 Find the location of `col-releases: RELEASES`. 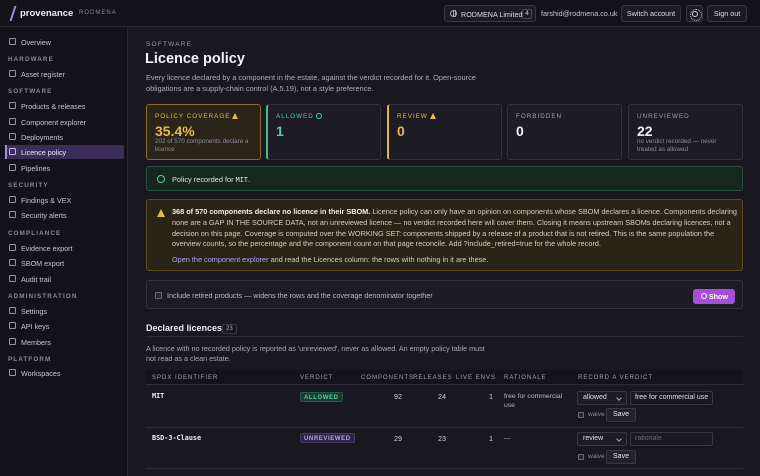

col-releases: RELEASES is located at coordinates (433, 378).